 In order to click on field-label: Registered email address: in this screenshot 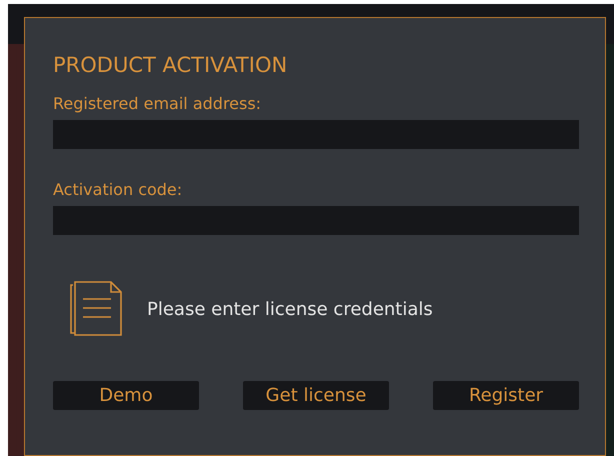, I will do `click(157, 104)`.